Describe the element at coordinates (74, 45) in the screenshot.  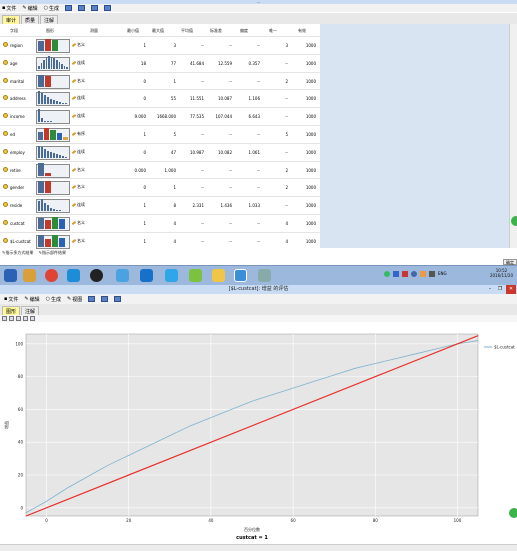
I see `measure-icon` at that location.